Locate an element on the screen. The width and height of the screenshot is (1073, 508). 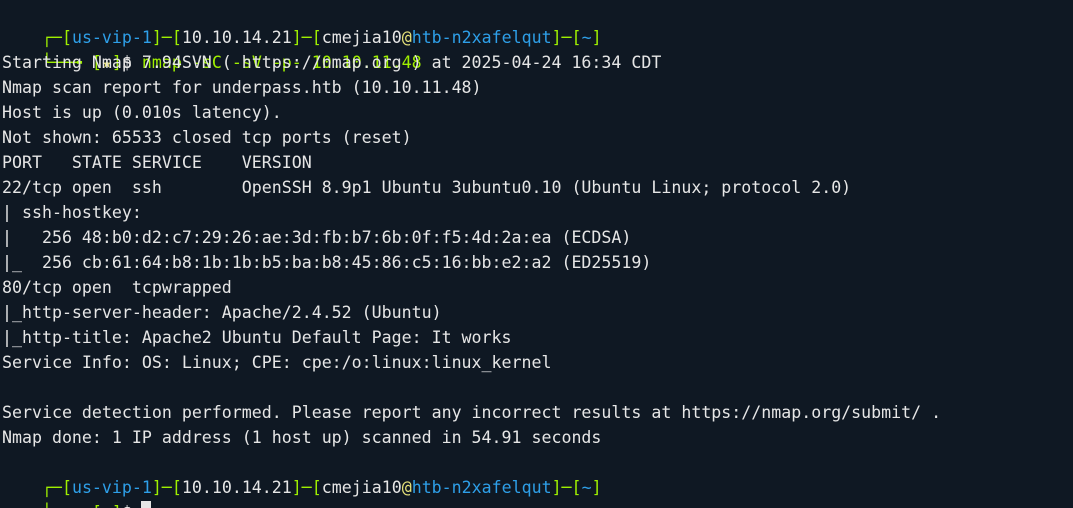
prompt-ip: 10.10.14.21 is located at coordinates (236, 487).